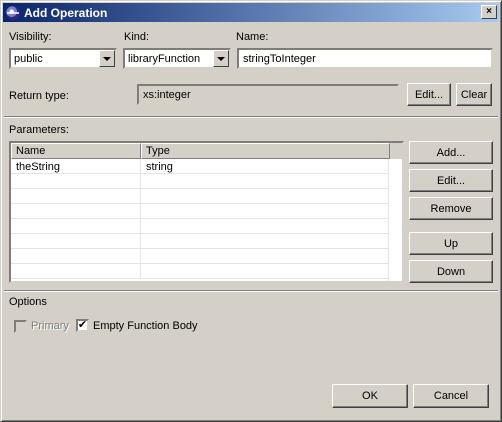  Describe the element at coordinates (252, 37) in the screenshot. I see `name-label: Name:` at that location.